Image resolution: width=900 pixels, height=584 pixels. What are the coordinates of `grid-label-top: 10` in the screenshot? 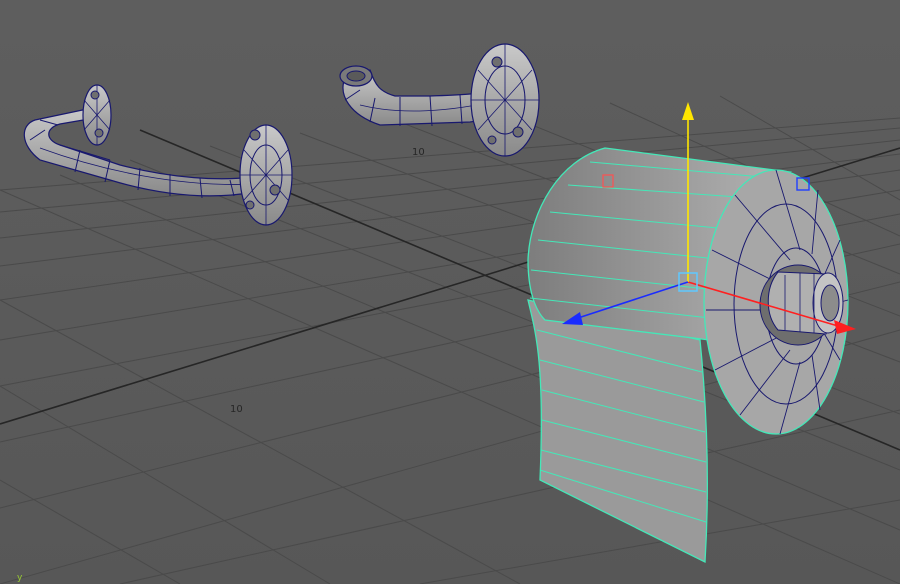 It's located at (418, 152).